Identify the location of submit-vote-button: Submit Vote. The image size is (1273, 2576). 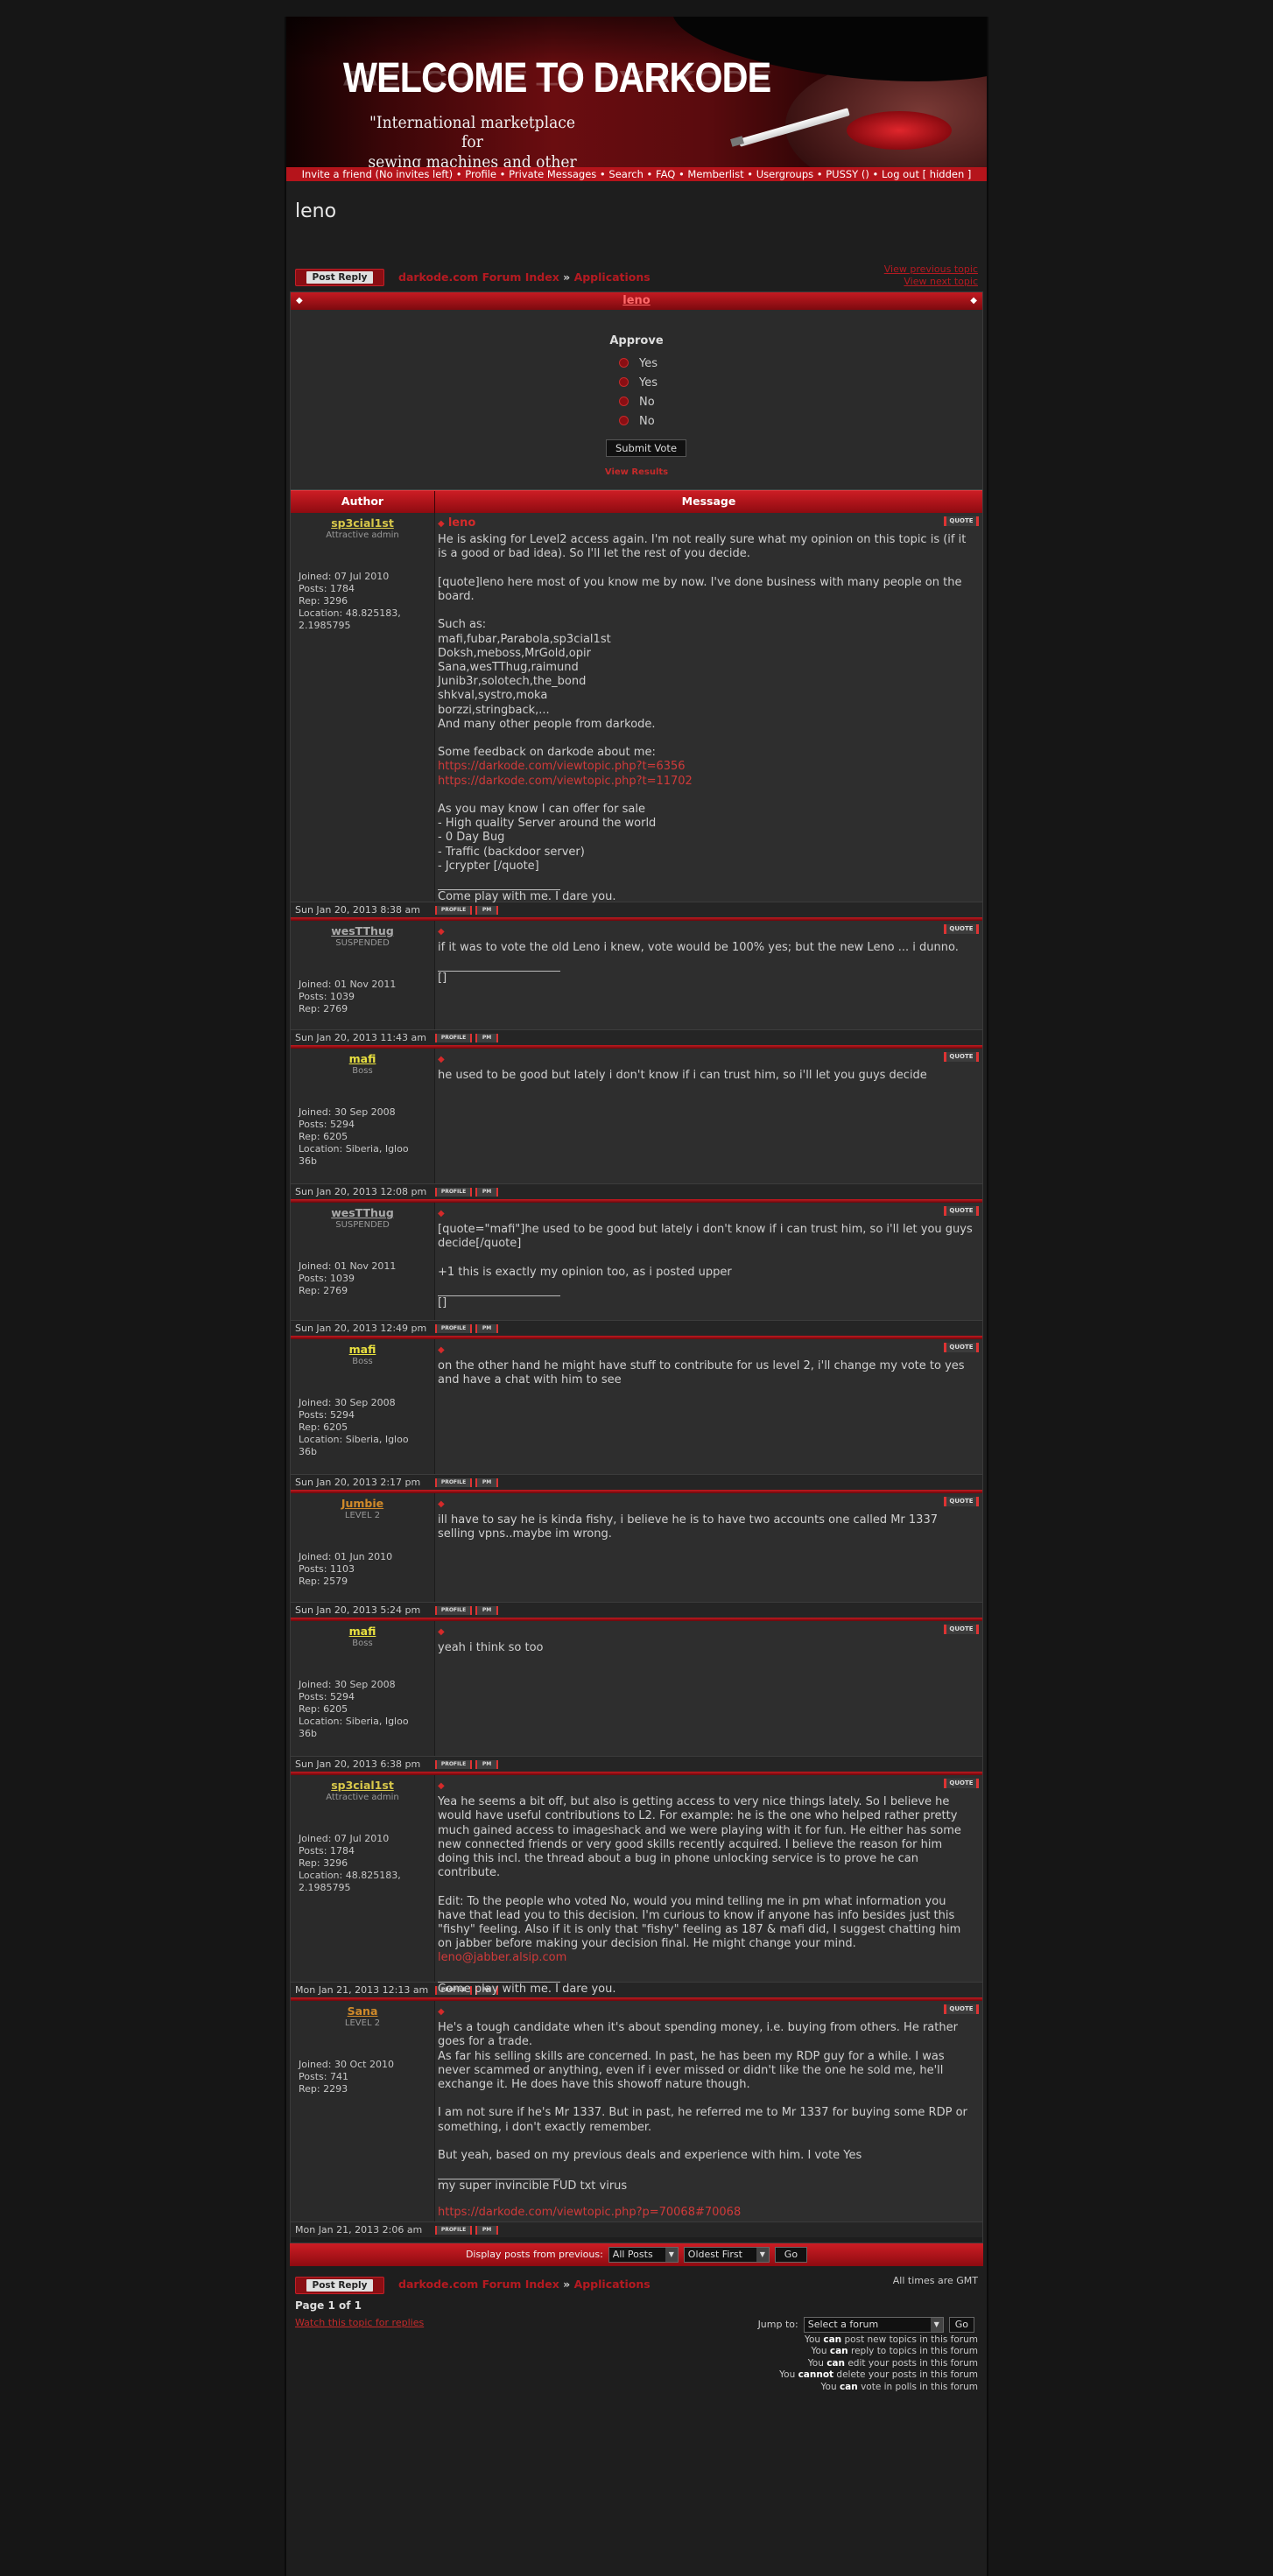
(646, 448).